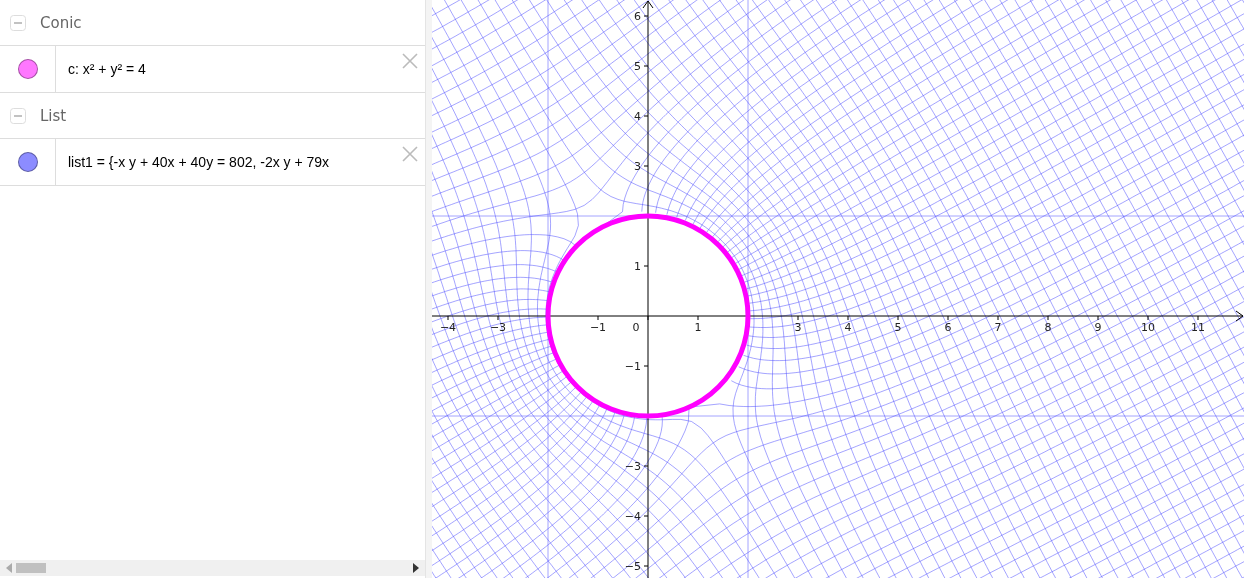 The width and height of the screenshot is (1244, 578). I want to click on x-tick-label: 6, so click(948, 327).